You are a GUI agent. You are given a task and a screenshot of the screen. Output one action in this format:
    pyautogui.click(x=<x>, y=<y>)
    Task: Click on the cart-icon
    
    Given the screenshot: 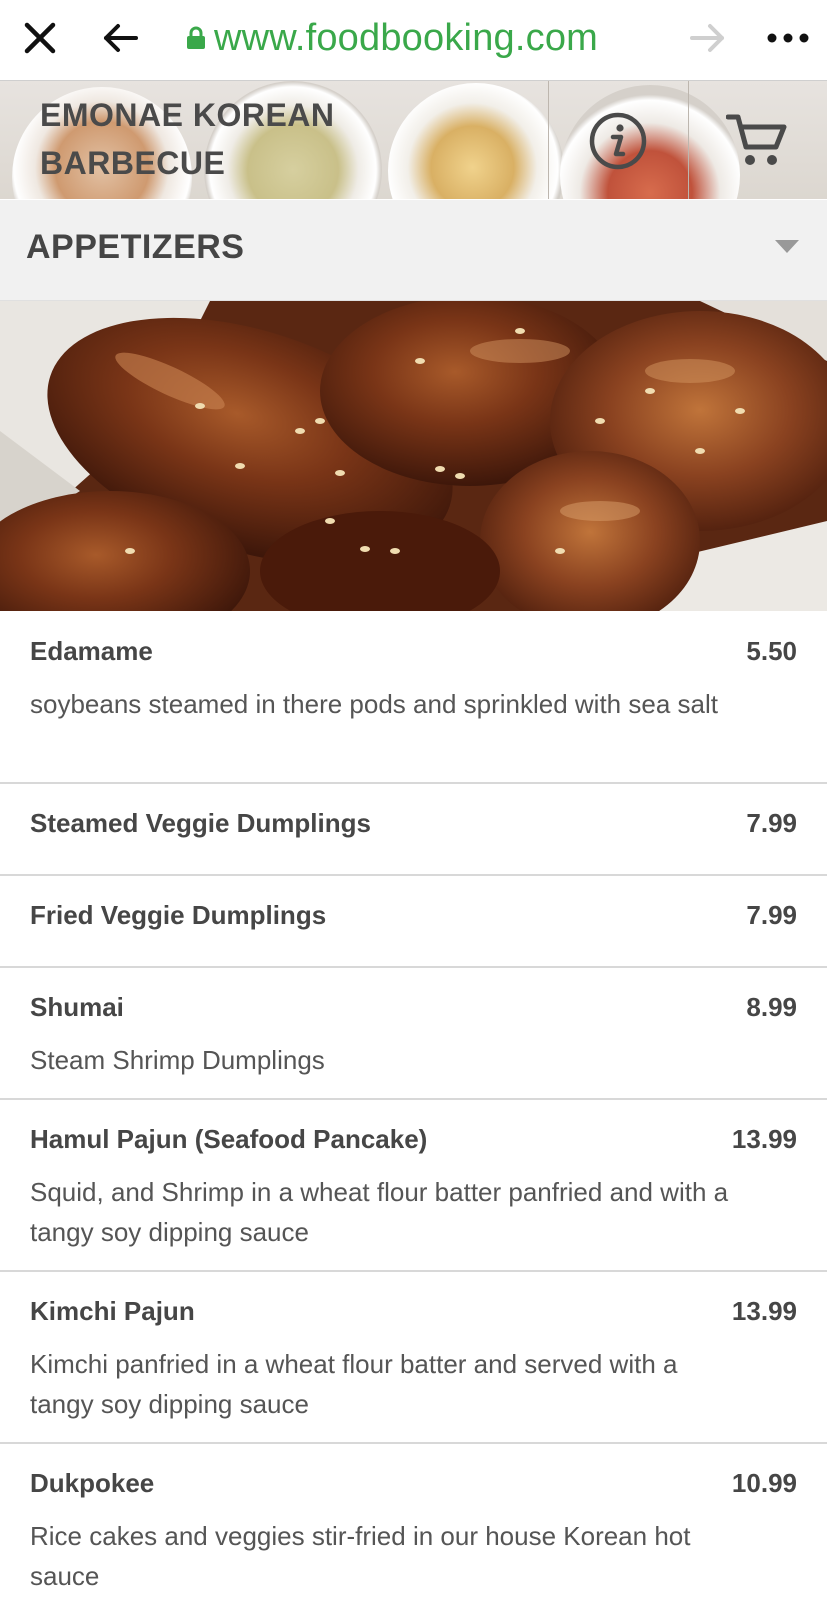 What is the action you would take?
    pyautogui.click(x=758, y=141)
    